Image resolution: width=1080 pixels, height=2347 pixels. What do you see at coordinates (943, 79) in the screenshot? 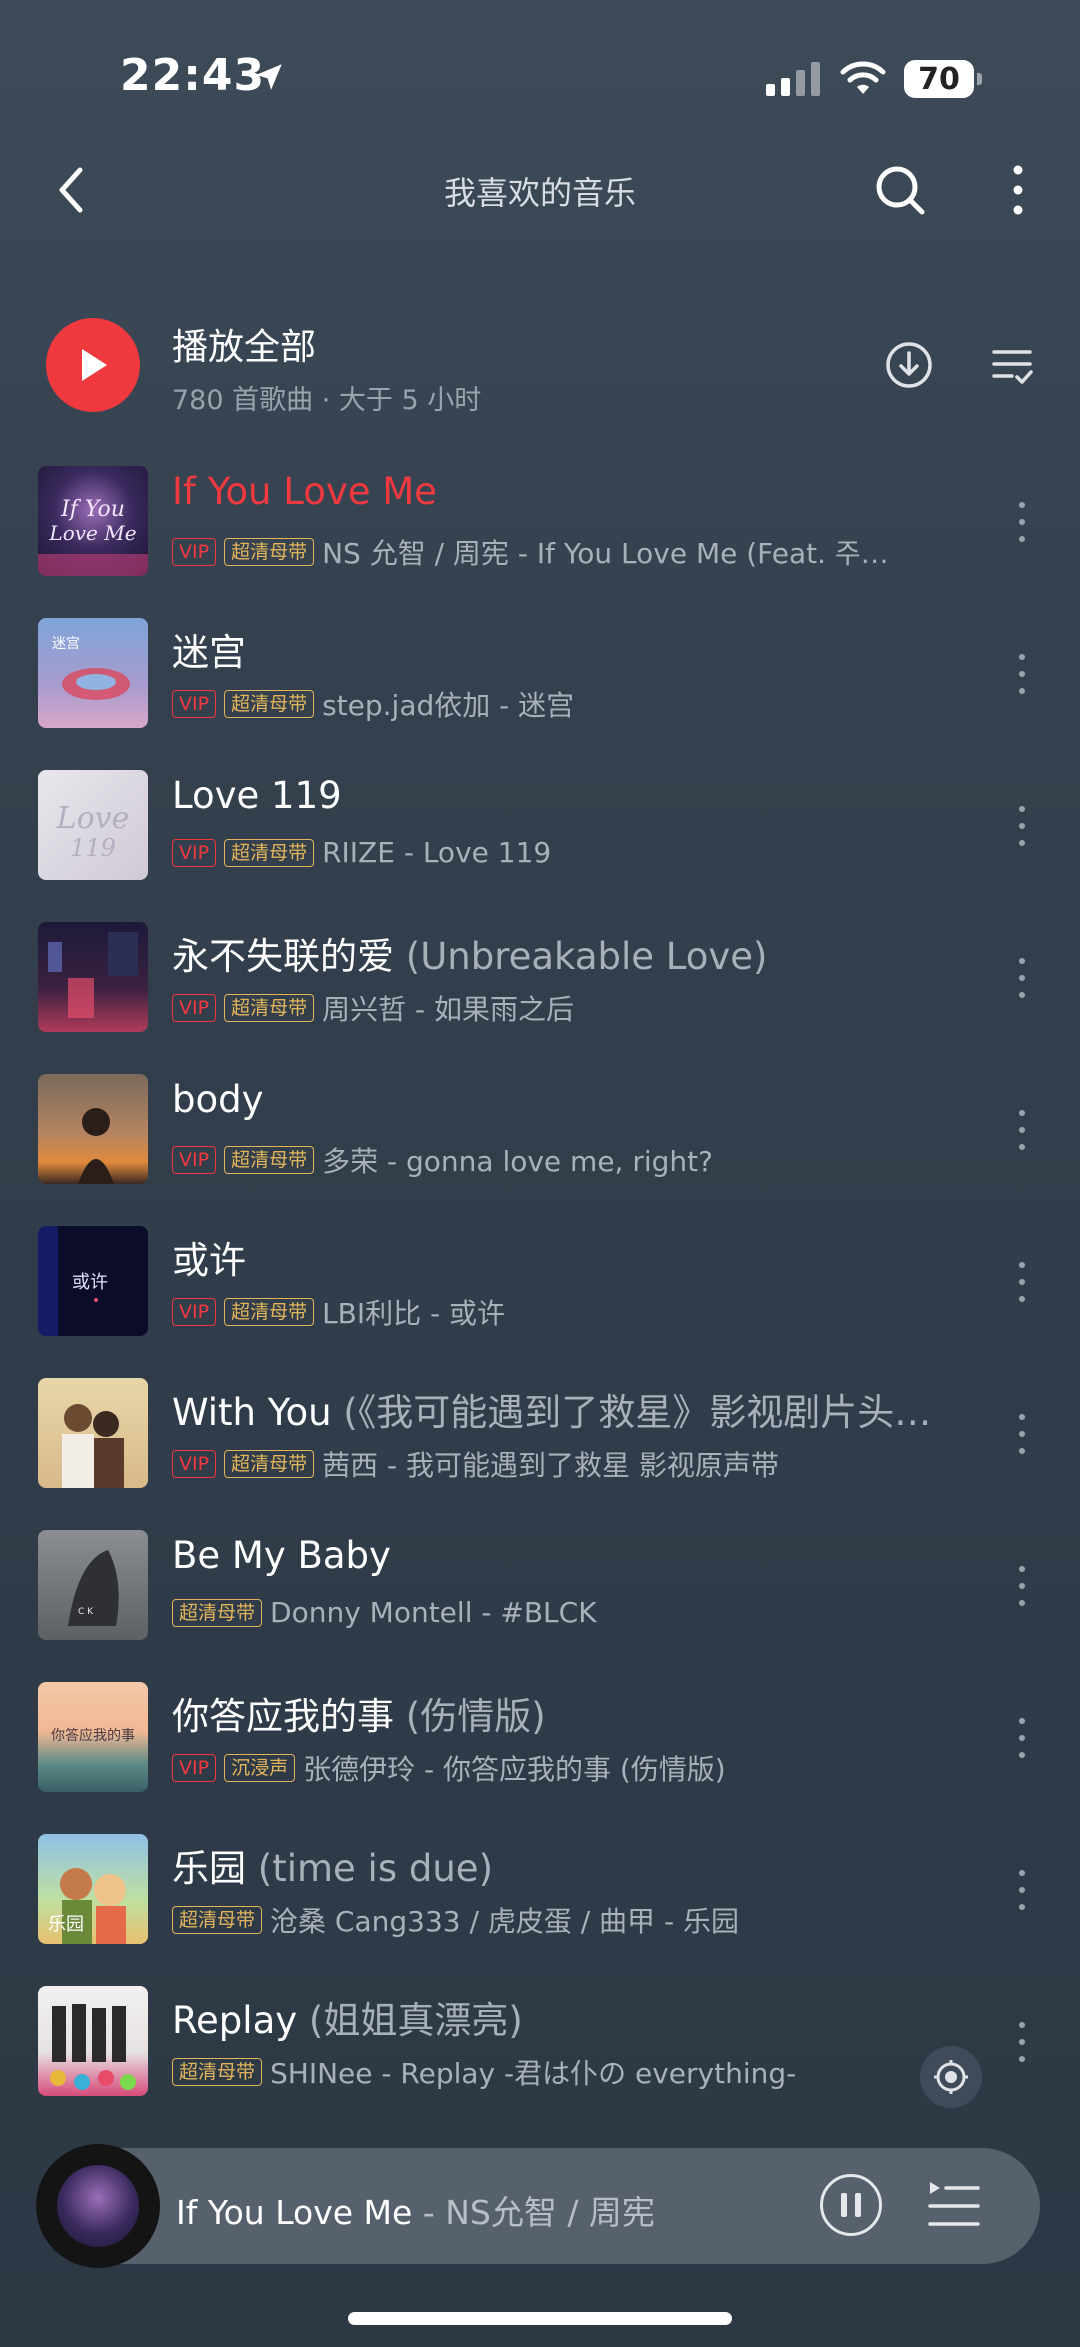
I see `battery-indicator: 70` at bounding box center [943, 79].